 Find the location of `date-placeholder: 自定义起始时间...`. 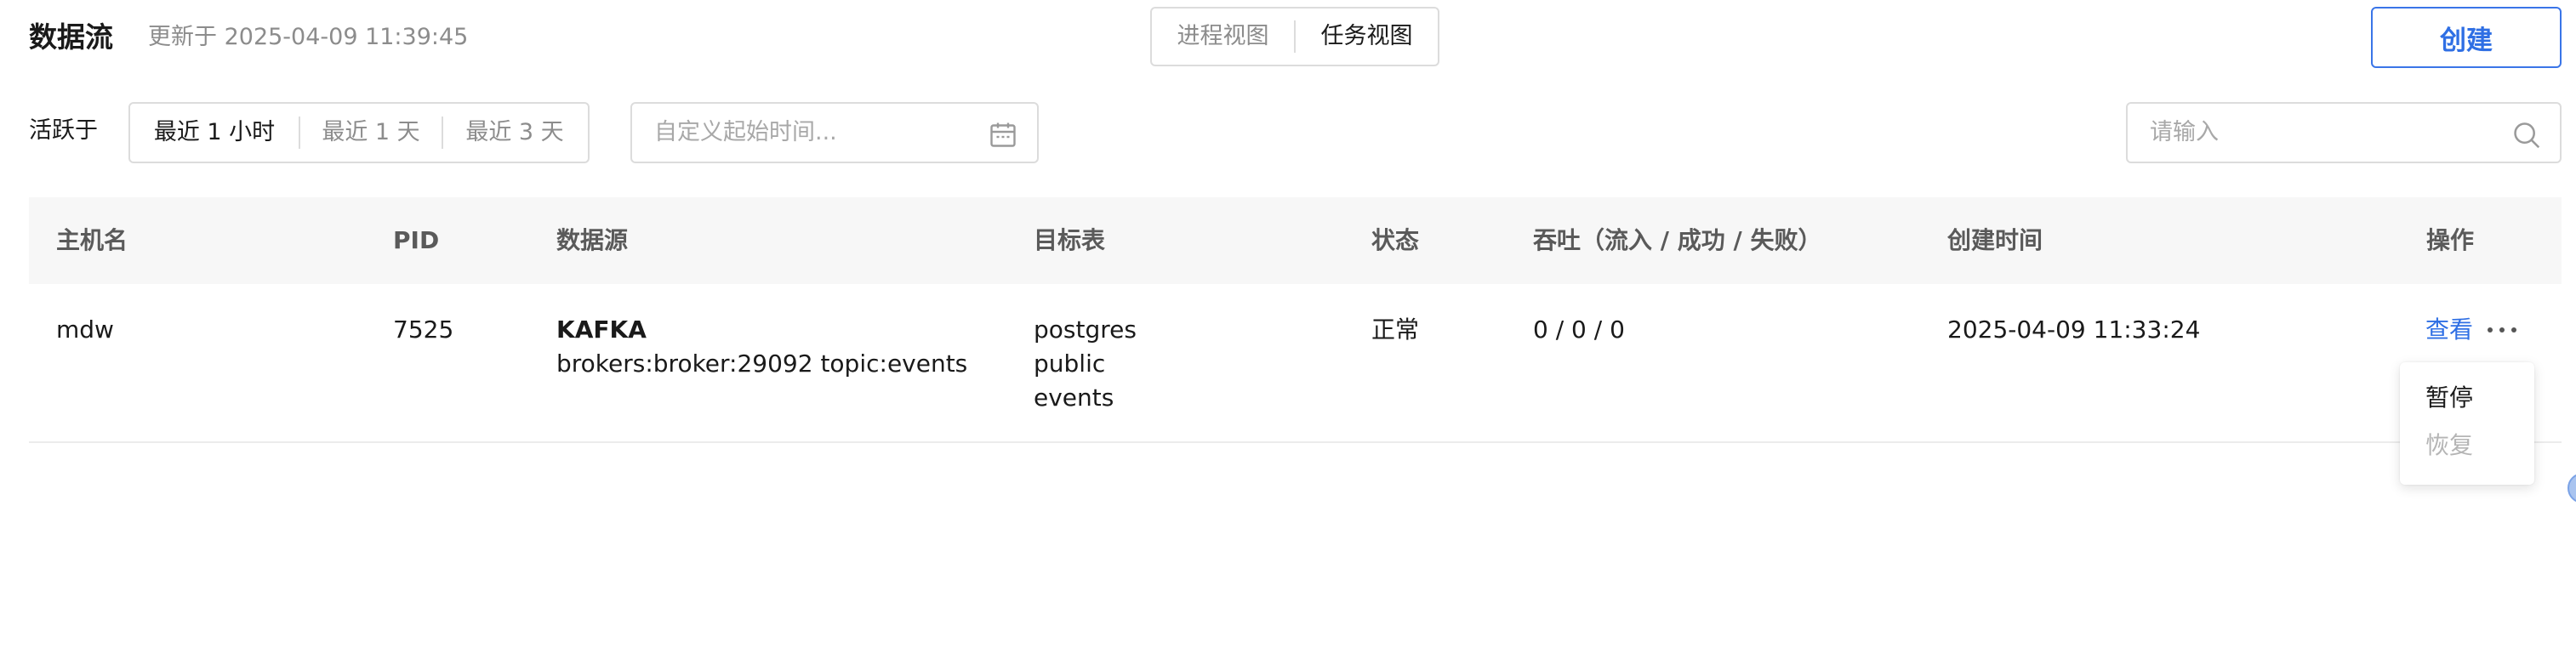

date-placeholder: 自定义起始时间... is located at coordinates (746, 132).